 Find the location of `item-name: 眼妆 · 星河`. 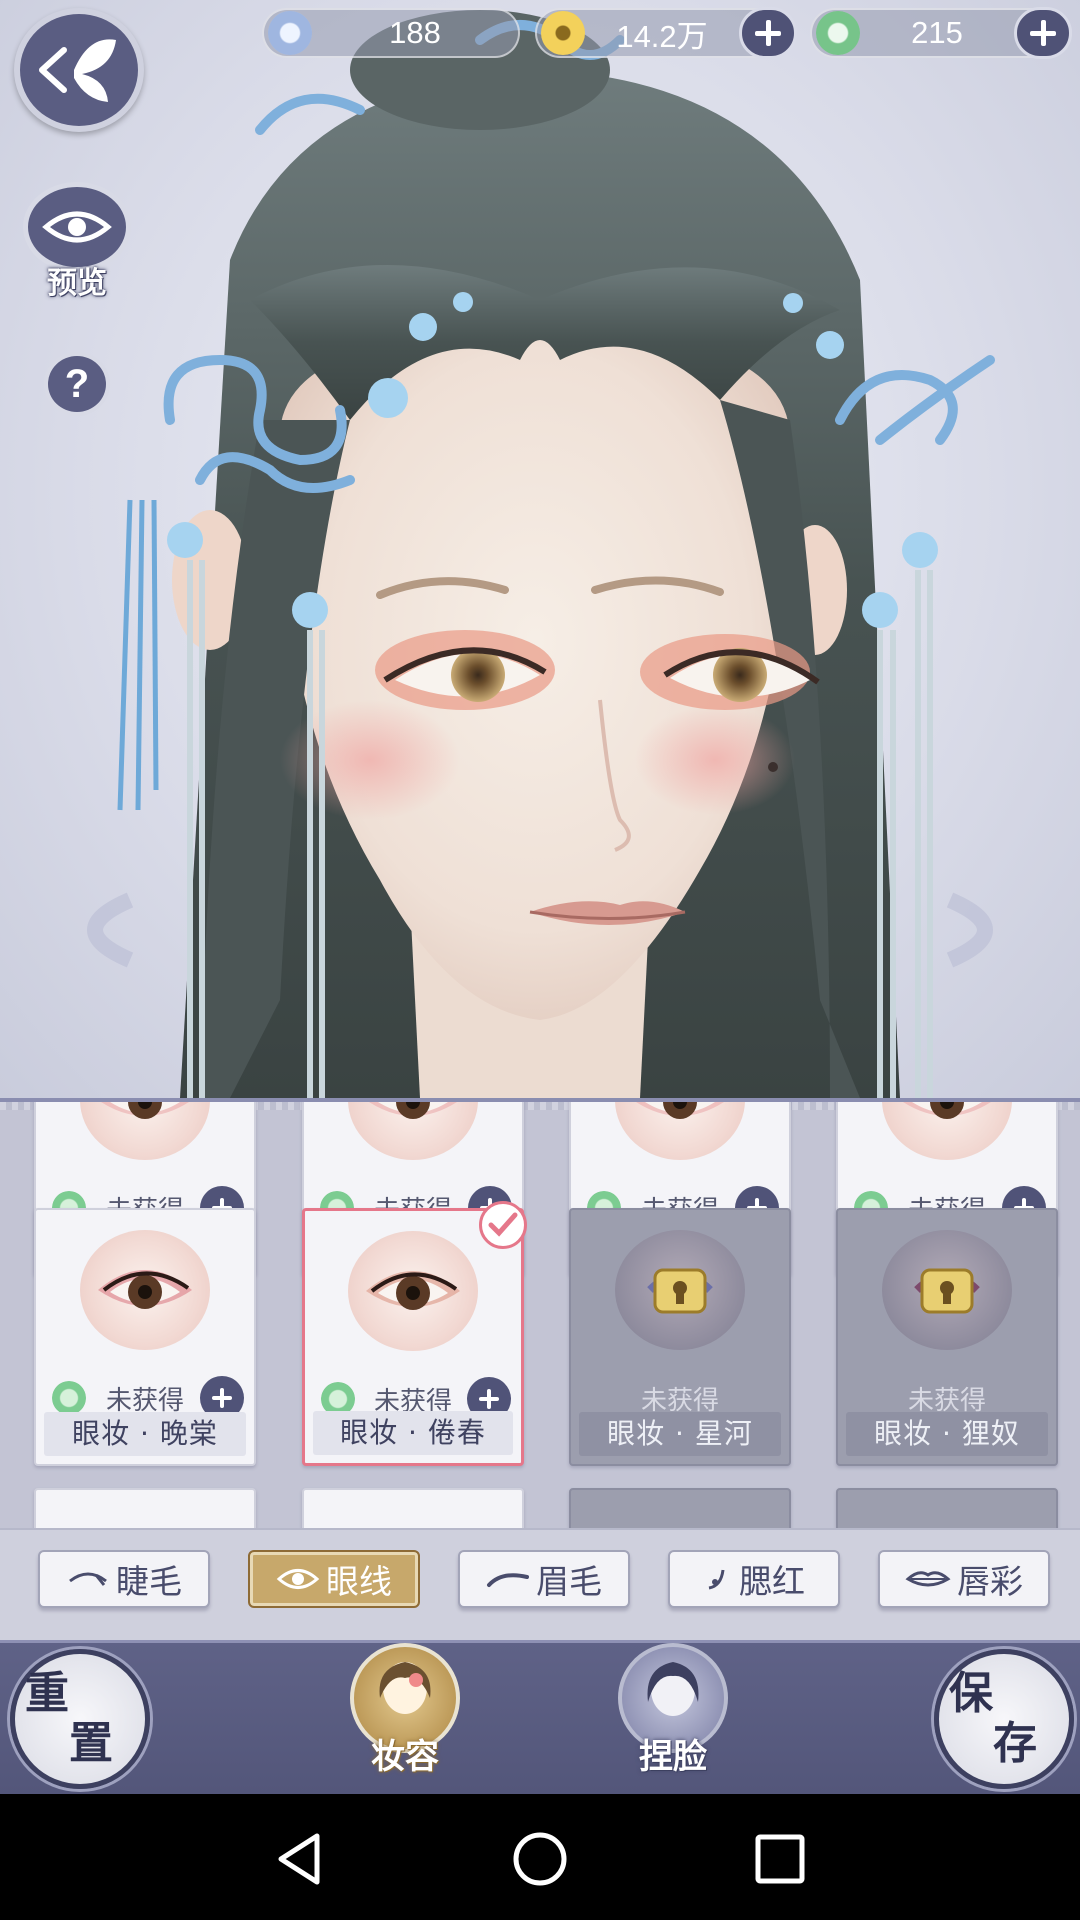

item-name: 眼妆 · 星河 is located at coordinates (680, 1434).